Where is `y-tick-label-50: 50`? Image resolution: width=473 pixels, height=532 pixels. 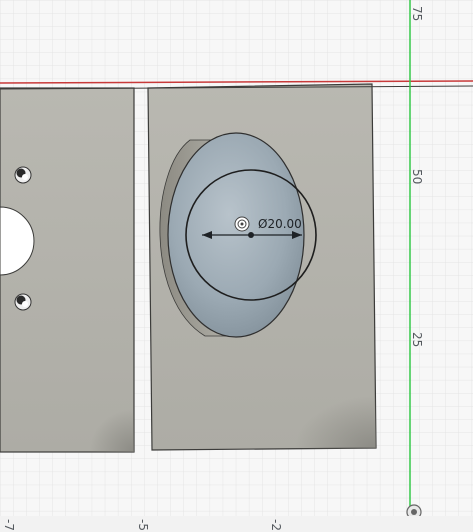
y-tick-label-50: 50 is located at coordinates (417, 176).